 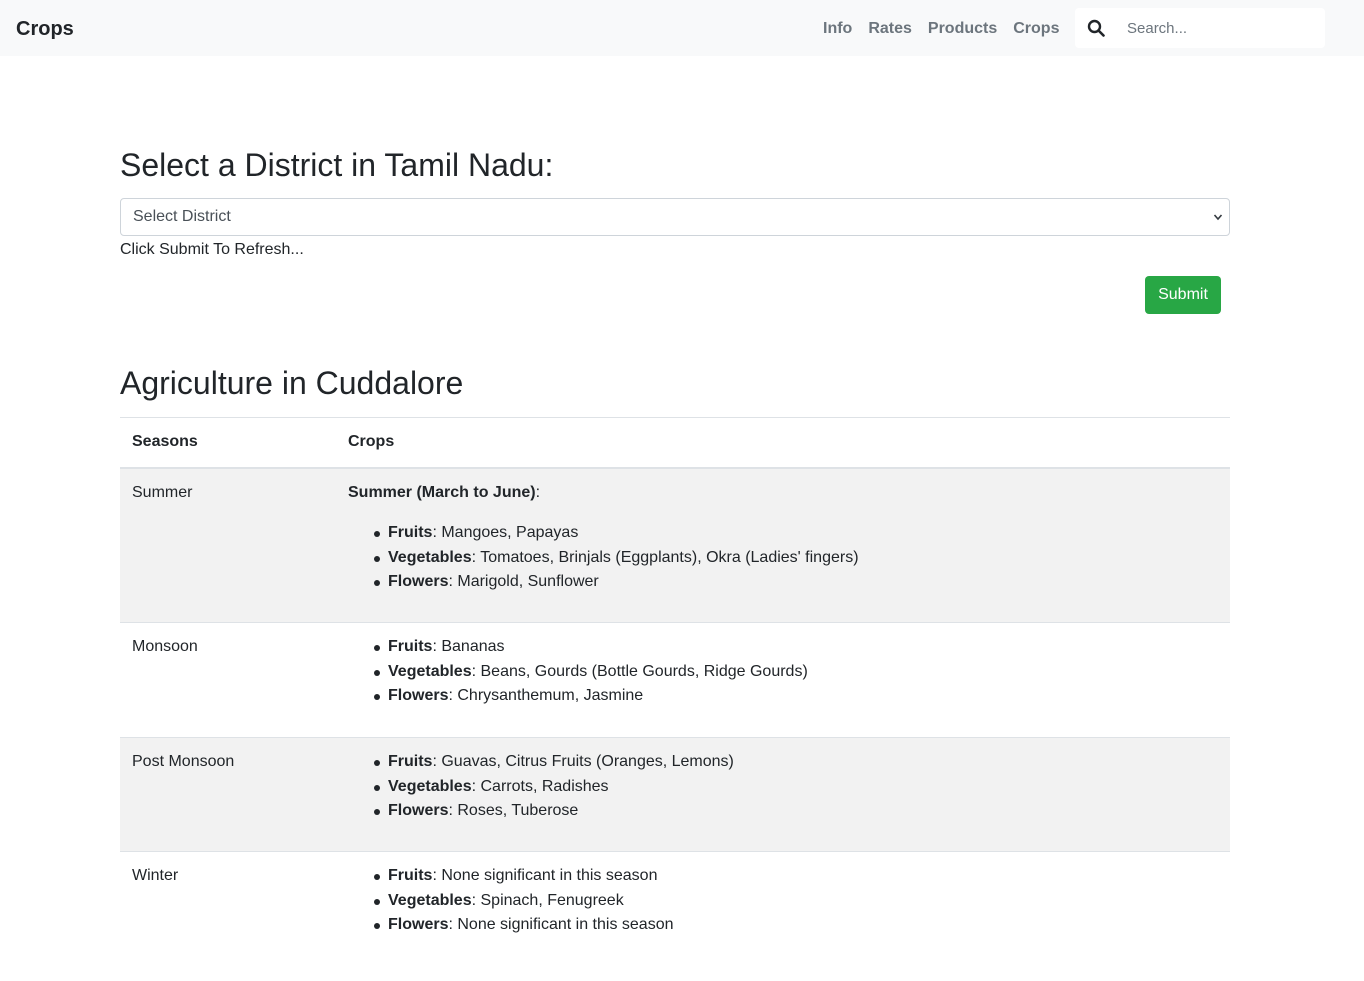 I want to click on navbar: Crops Info Rates Products Crops, so click(x=682, y=28).